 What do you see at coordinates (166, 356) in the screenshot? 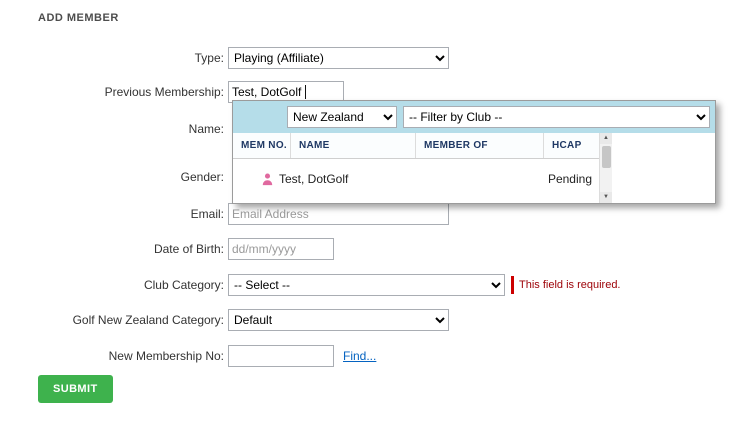
I see `new-membership-no-label: New Membership No:` at bounding box center [166, 356].